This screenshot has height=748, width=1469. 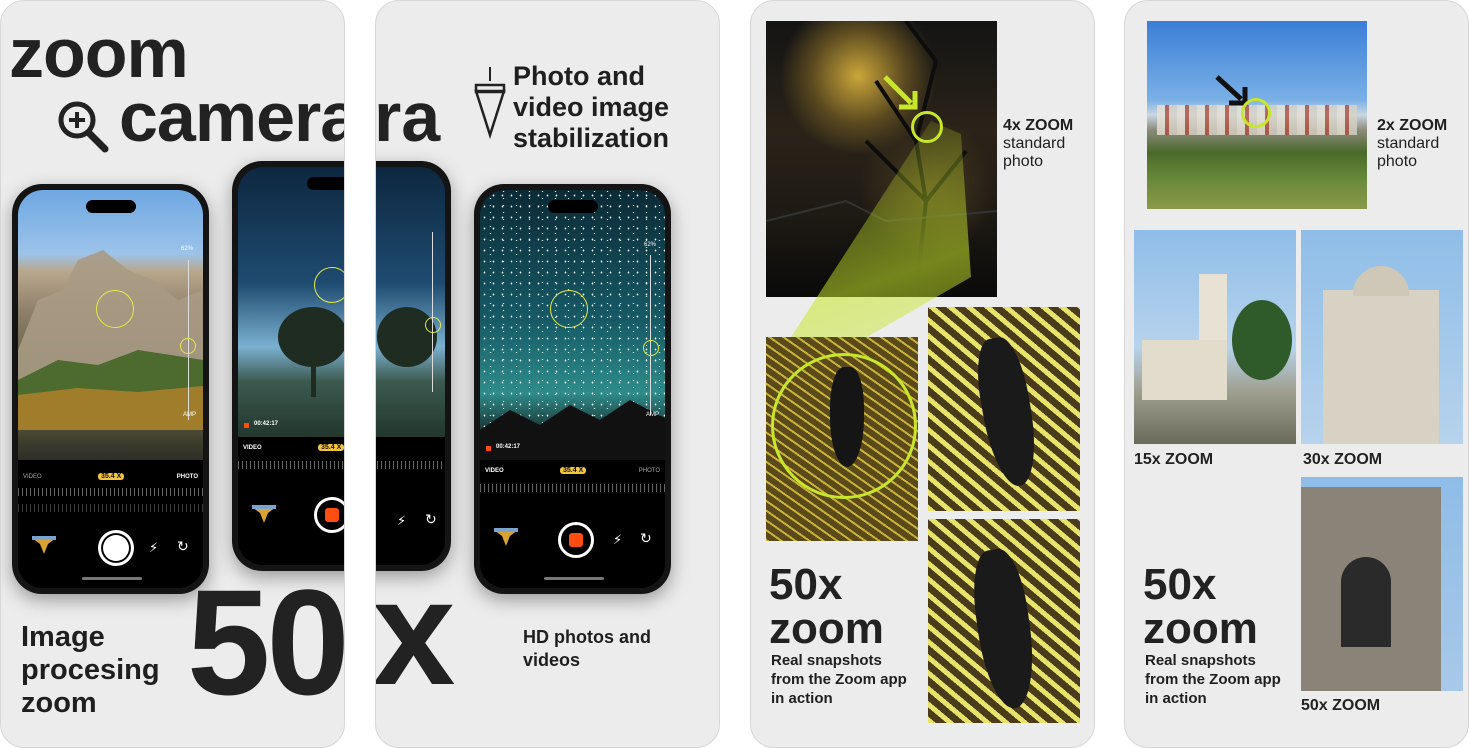 What do you see at coordinates (90, 670) in the screenshot?
I see `subtitle: Image procesing zoom` at bounding box center [90, 670].